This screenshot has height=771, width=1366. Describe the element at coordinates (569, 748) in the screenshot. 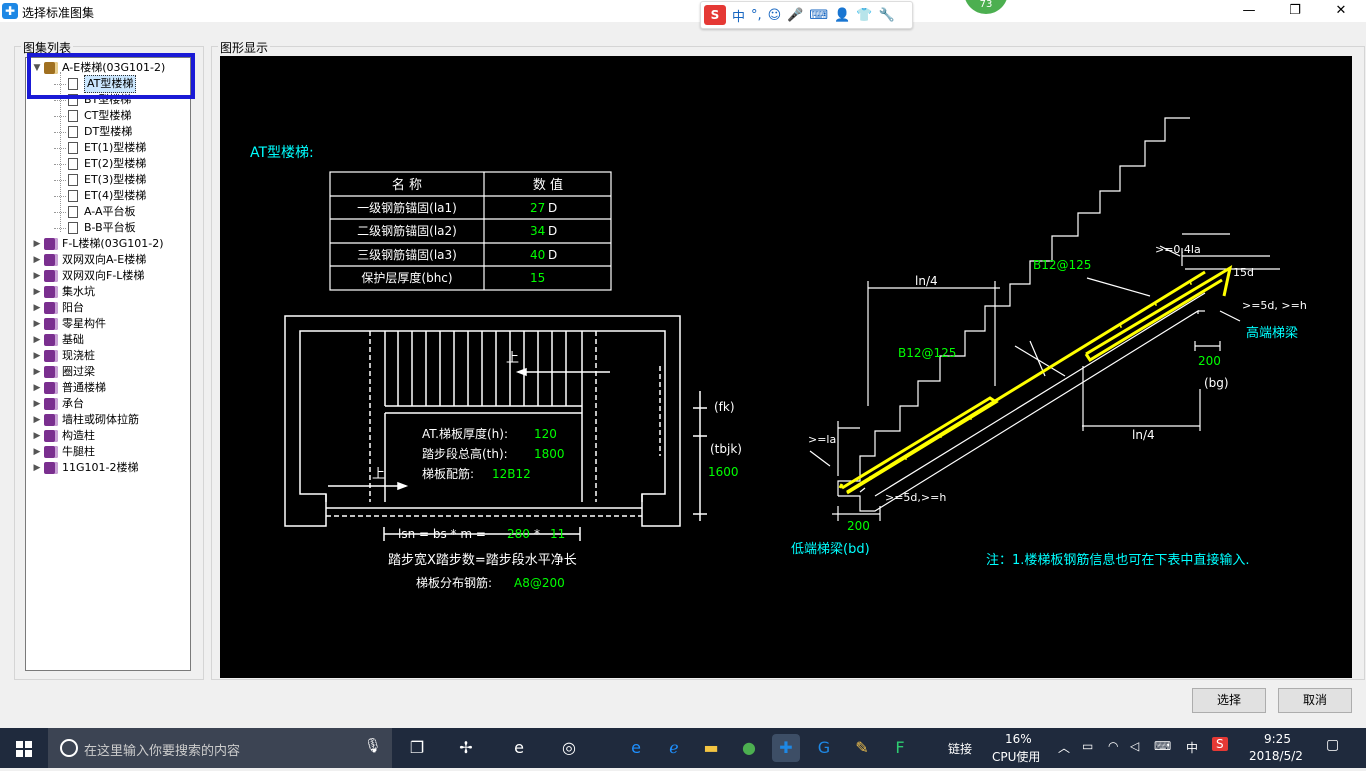

I see `spiral-app-icon: ◎` at that location.